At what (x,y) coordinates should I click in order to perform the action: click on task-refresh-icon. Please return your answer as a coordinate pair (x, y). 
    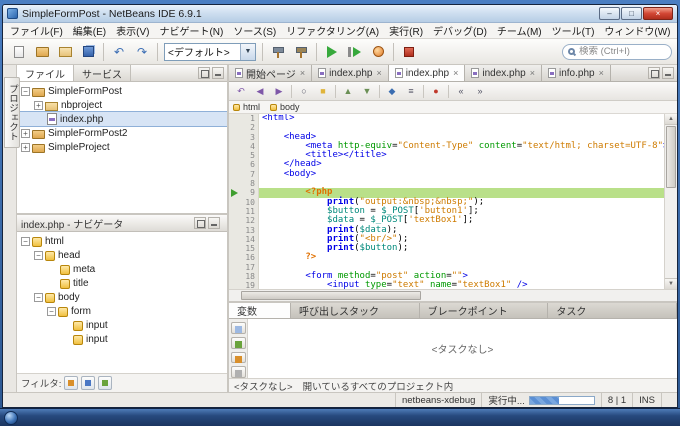
    Looking at the image, I should click on (238, 342).